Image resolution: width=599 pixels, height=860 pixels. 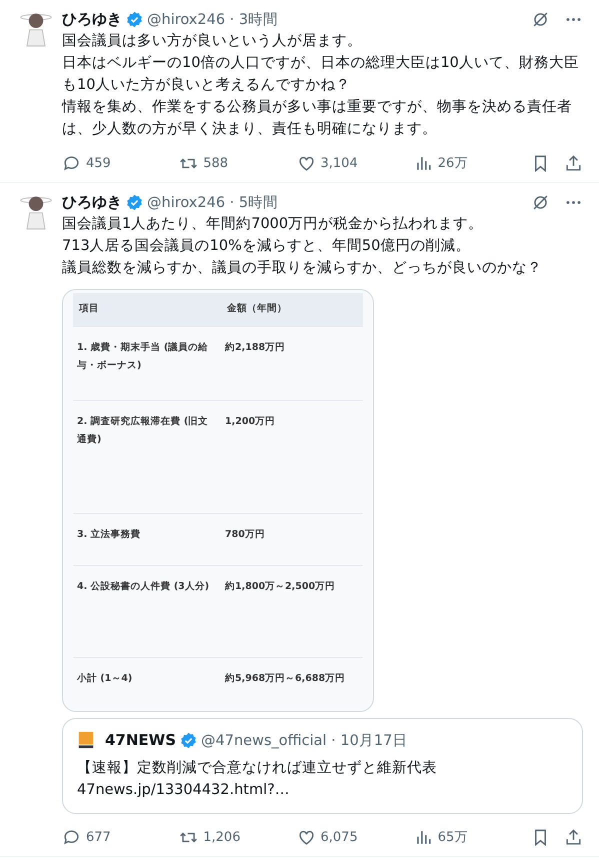 I want to click on handle-time: @hirox246 · 3時間, so click(x=212, y=19).